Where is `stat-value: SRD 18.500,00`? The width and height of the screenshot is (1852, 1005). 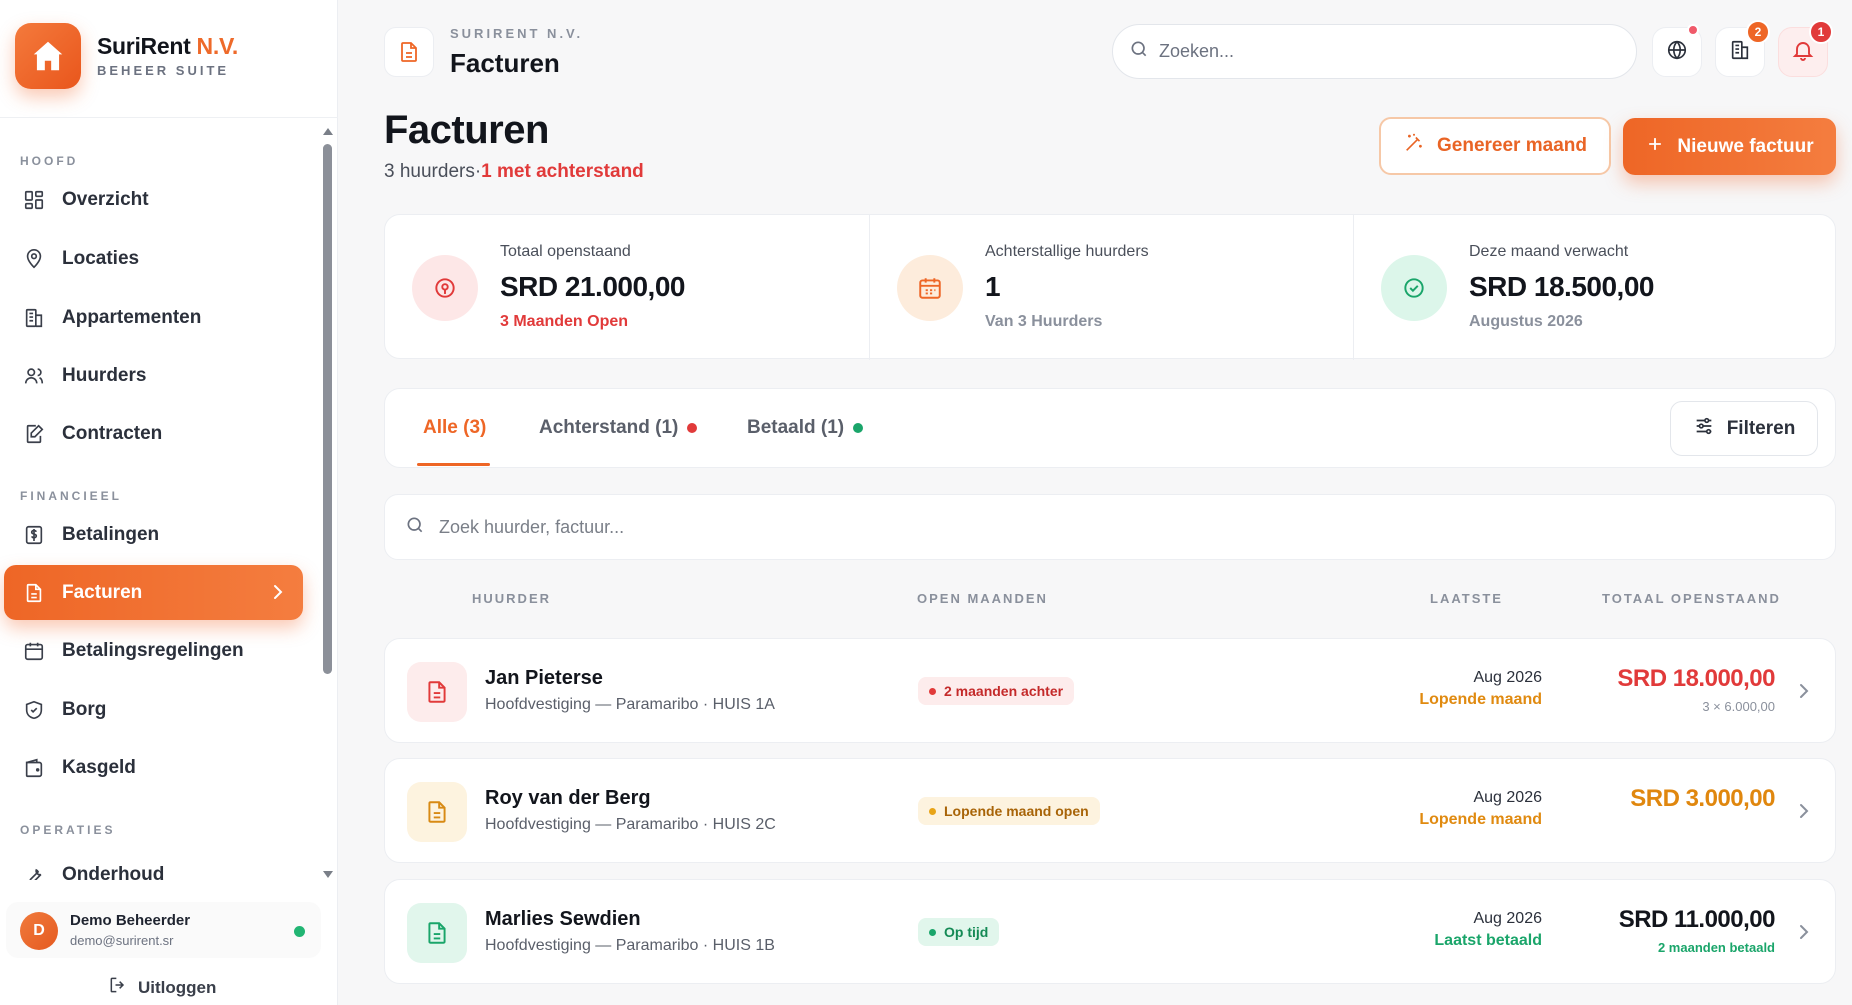
stat-value: SRD 18.500,00 is located at coordinates (1561, 286).